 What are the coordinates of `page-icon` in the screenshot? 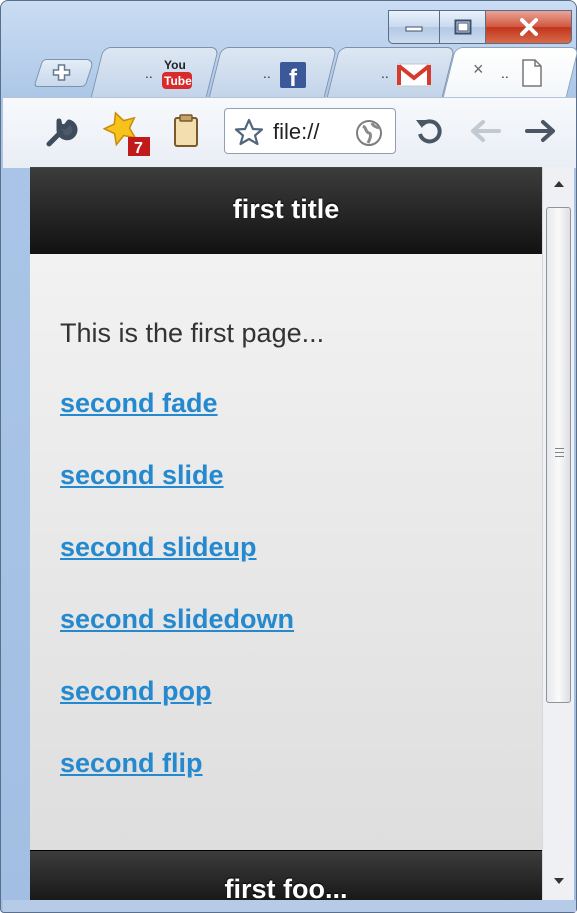 It's located at (532, 75).